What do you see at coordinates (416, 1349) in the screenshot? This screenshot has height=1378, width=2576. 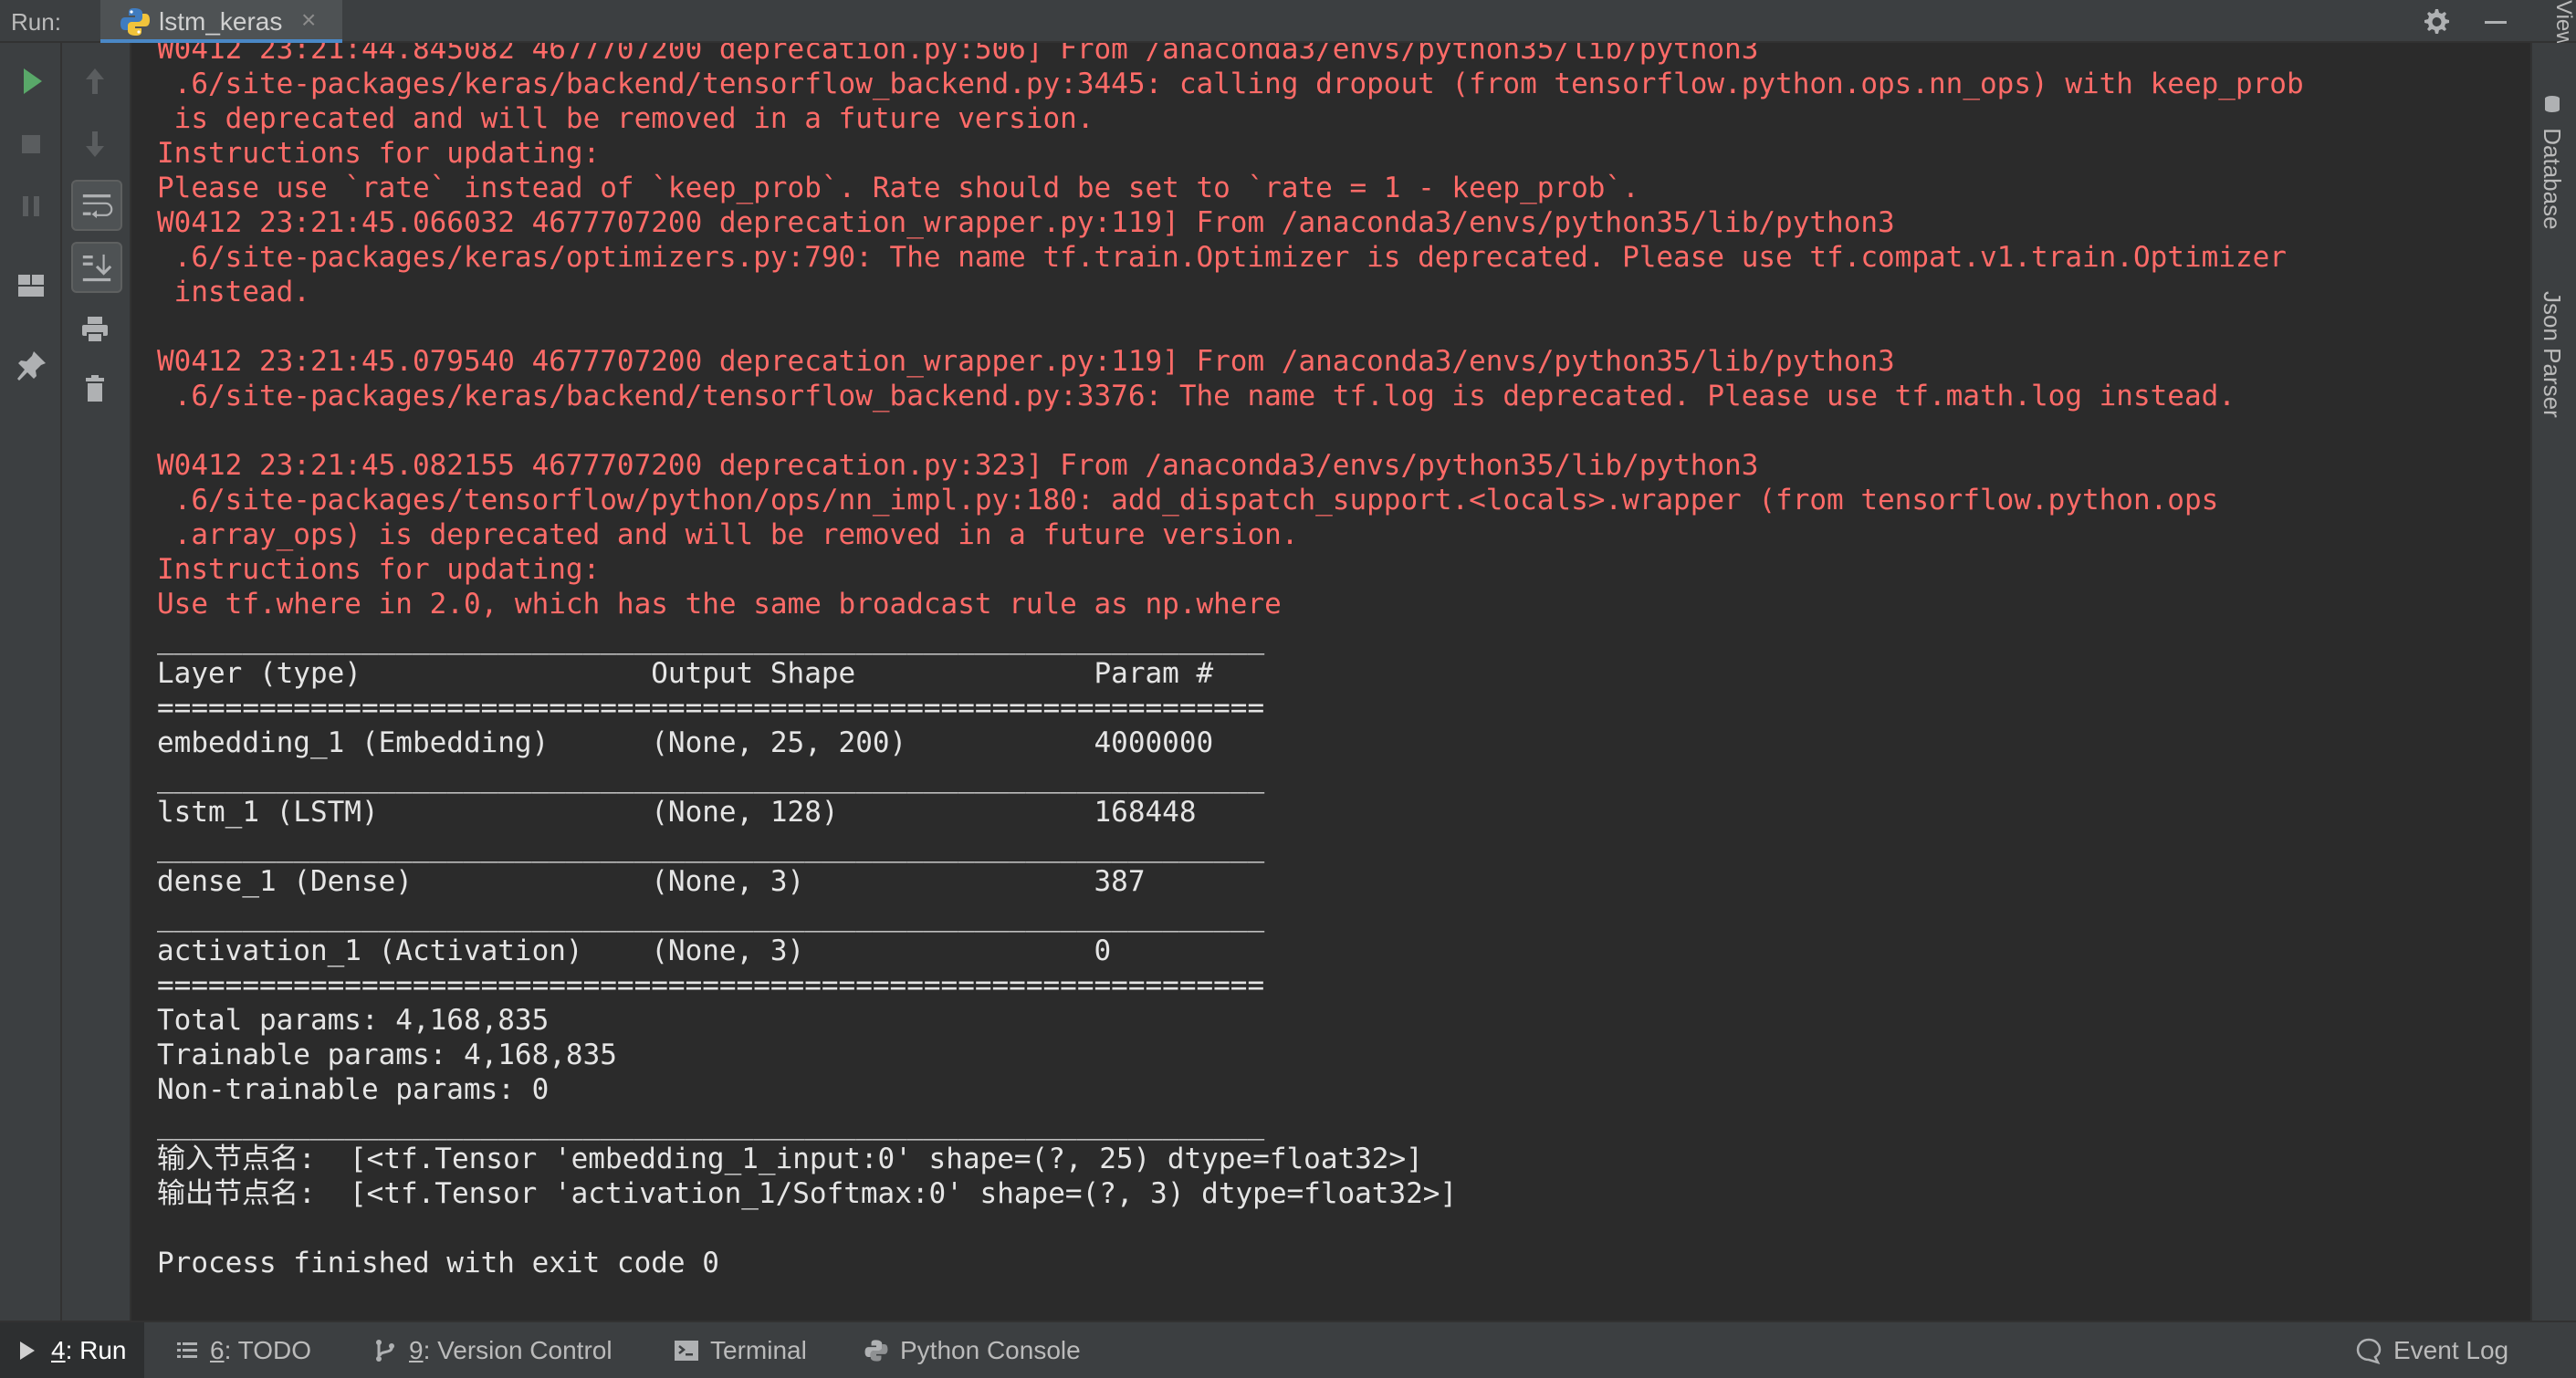 I see `vcs-mnemonic: 9` at bounding box center [416, 1349].